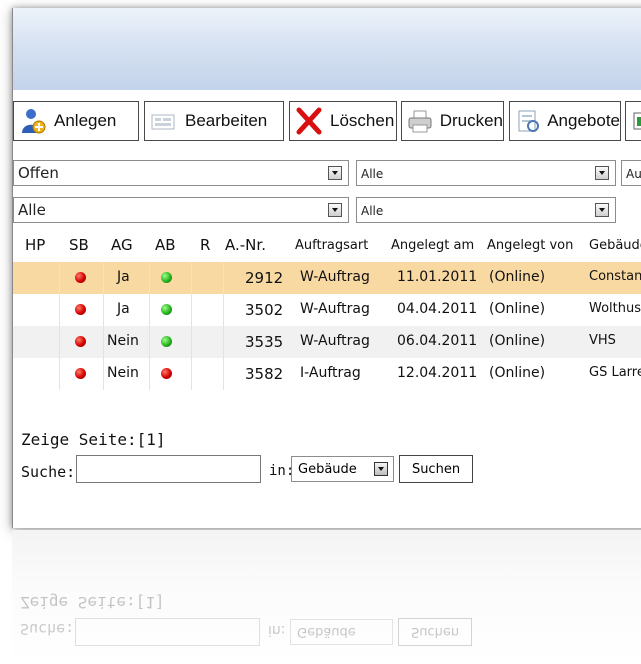 This screenshot has width=641, height=664. What do you see at coordinates (92, 602) in the screenshot?
I see `reflection-pager: Zeige Seite:[1]` at bounding box center [92, 602].